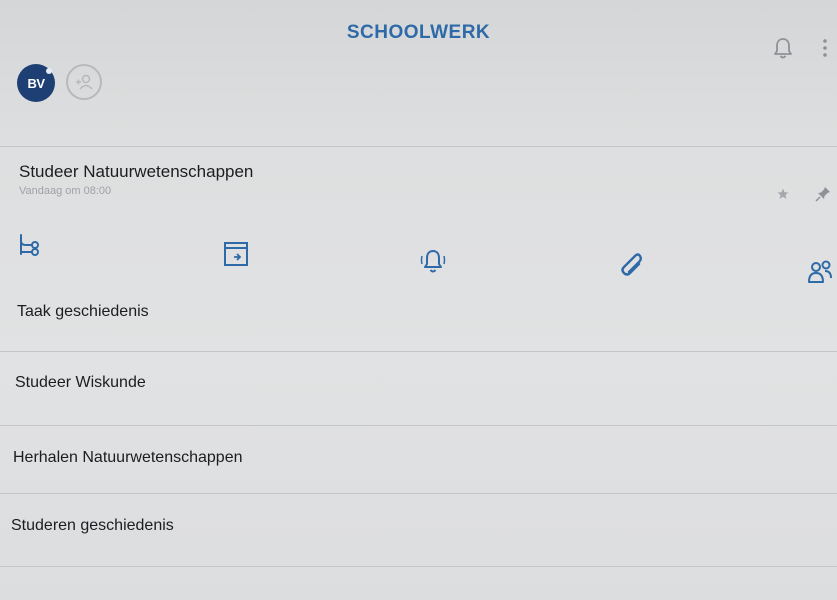  Describe the element at coordinates (783, 194) in the screenshot. I see `star-icon` at that location.